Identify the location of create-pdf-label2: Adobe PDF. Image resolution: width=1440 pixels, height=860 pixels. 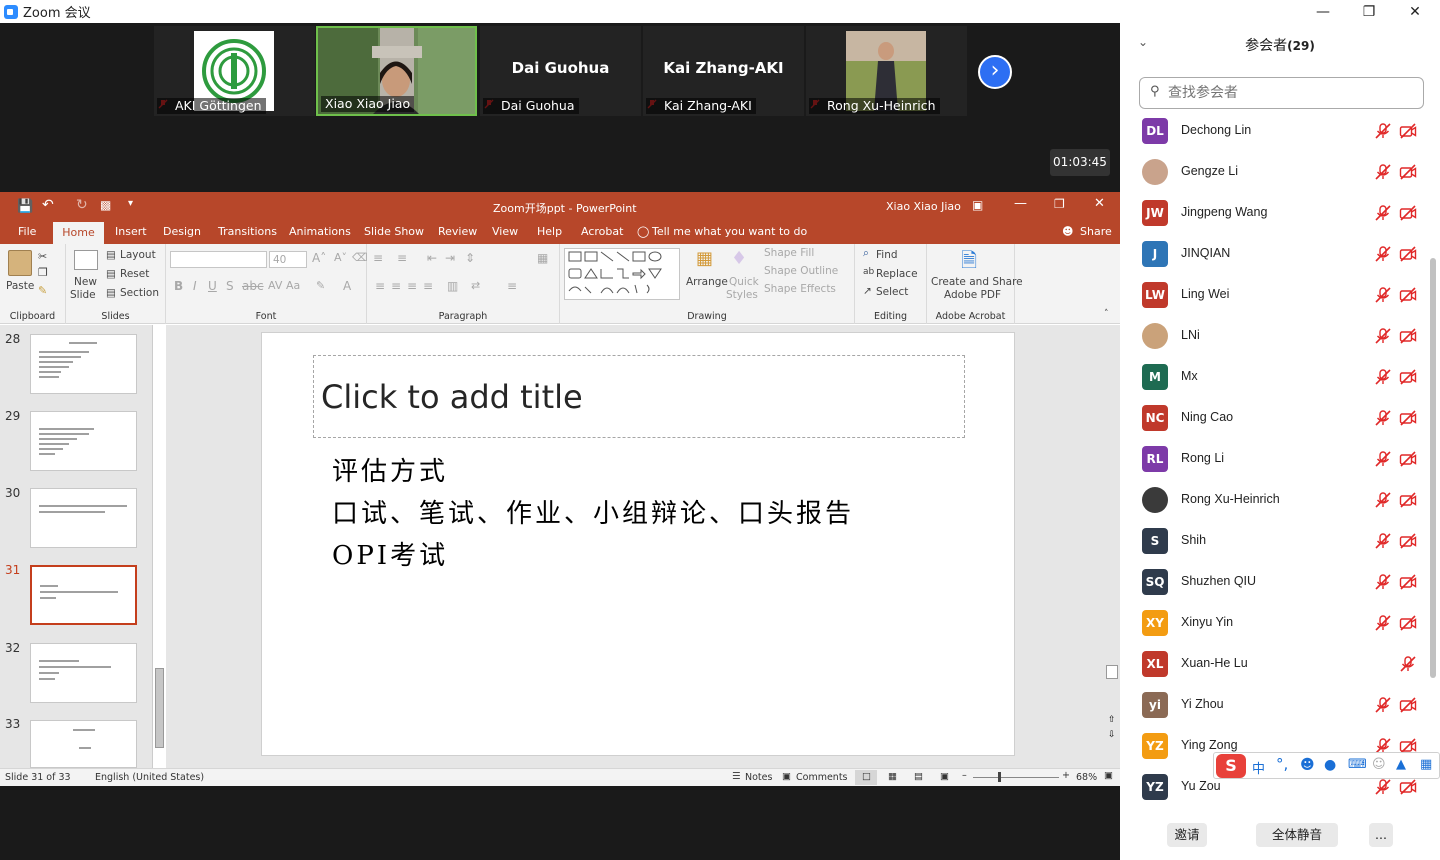
(972, 295).